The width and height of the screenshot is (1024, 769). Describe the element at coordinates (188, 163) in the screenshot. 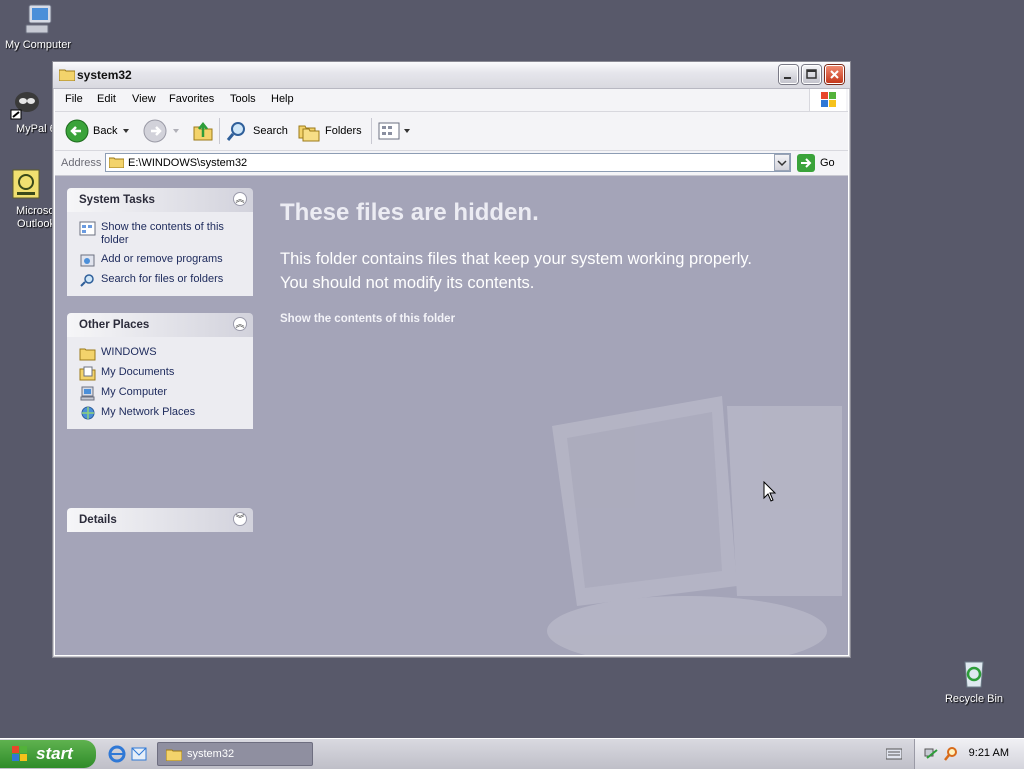

I see `address-value: E:\WINDOWS\system32` at that location.